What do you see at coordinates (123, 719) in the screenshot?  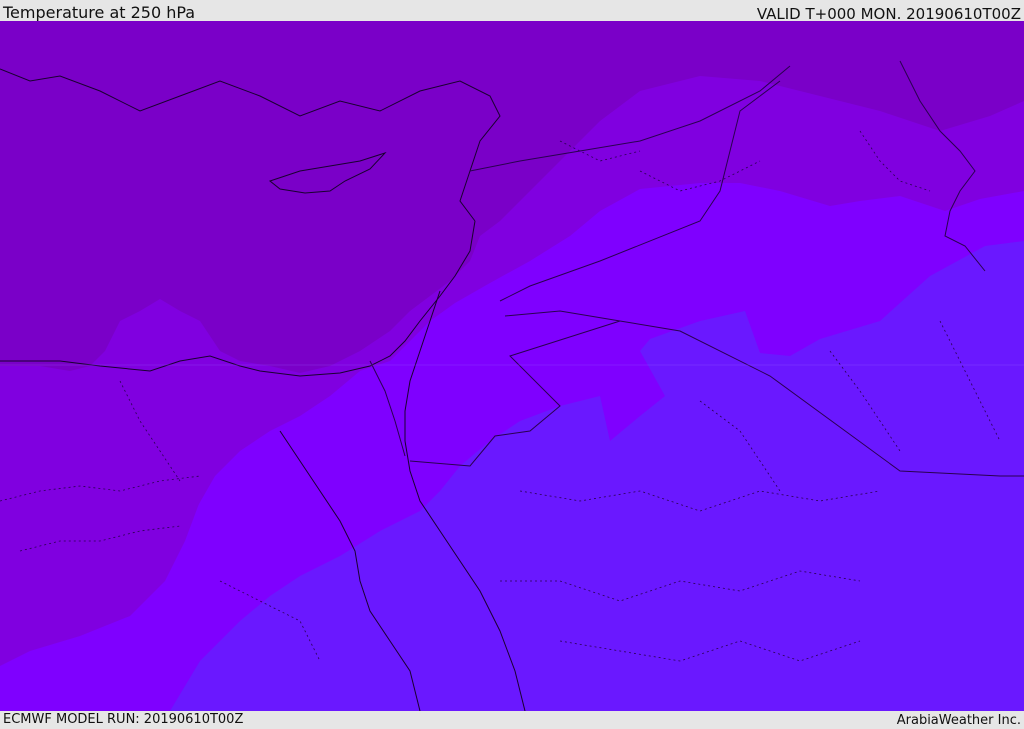 I see `model-run-label: ECMWF MODEL RUN: 20190610T00Z` at bounding box center [123, 719].